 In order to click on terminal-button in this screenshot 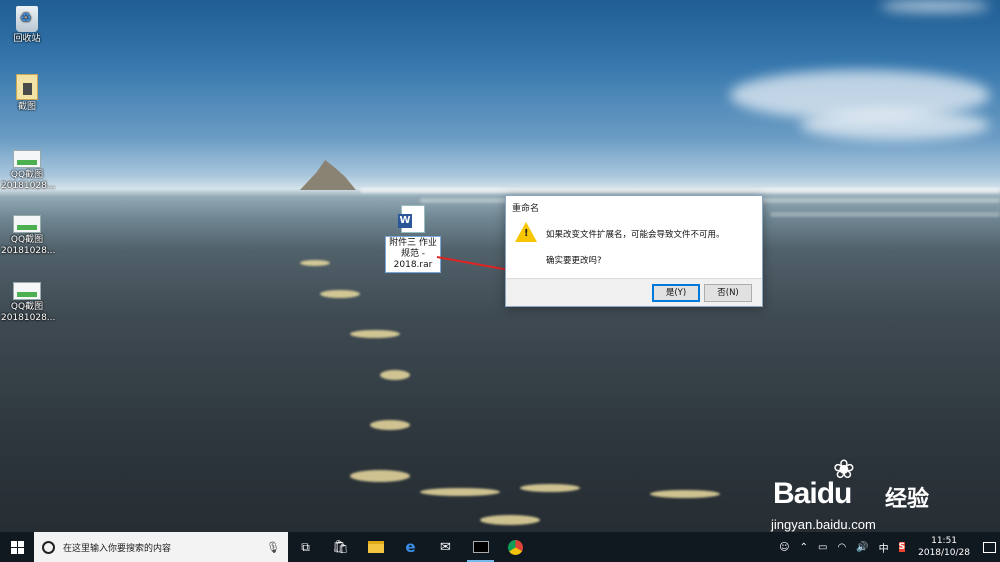, I will do `click(480, 547)`.